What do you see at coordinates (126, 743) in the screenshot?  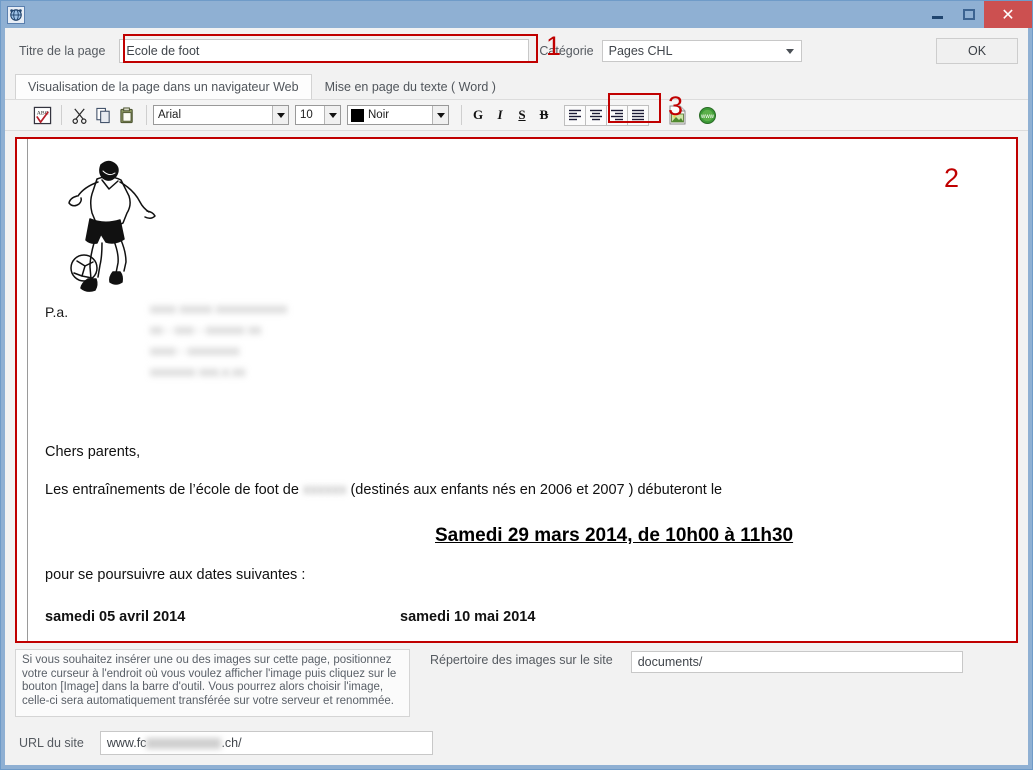 I see `site-url-prefix: www.fc` at bounding box center [126, 743].